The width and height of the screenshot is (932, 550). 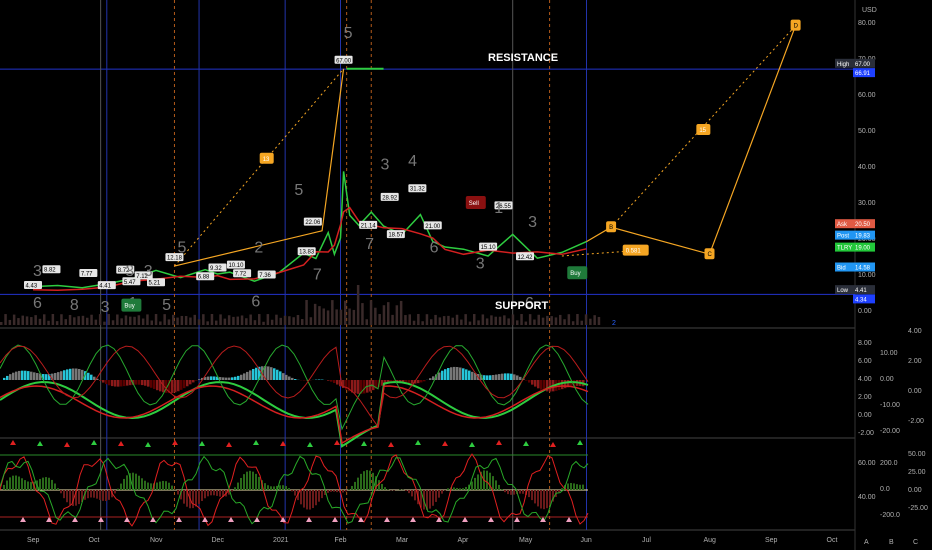 What do you see at coordinates (889, 353) in the screenshot?
I see `indicator1-tick-mid: 10.00` at bounding box center [889, 353].